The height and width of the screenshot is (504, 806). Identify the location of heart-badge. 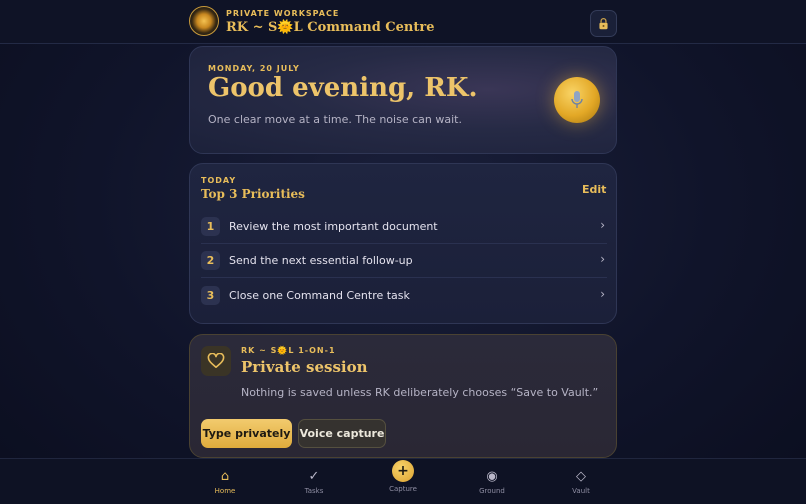
(216, 361).